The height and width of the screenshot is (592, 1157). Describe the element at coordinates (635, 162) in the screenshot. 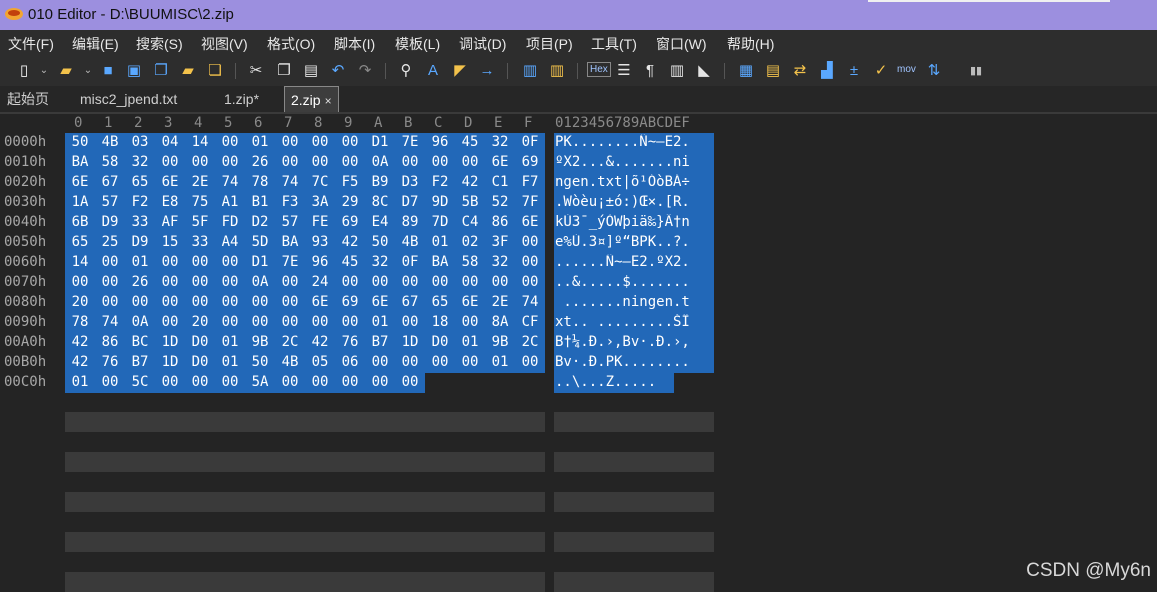

I see `ascii-row: ºX2...&.......ni` at that location.